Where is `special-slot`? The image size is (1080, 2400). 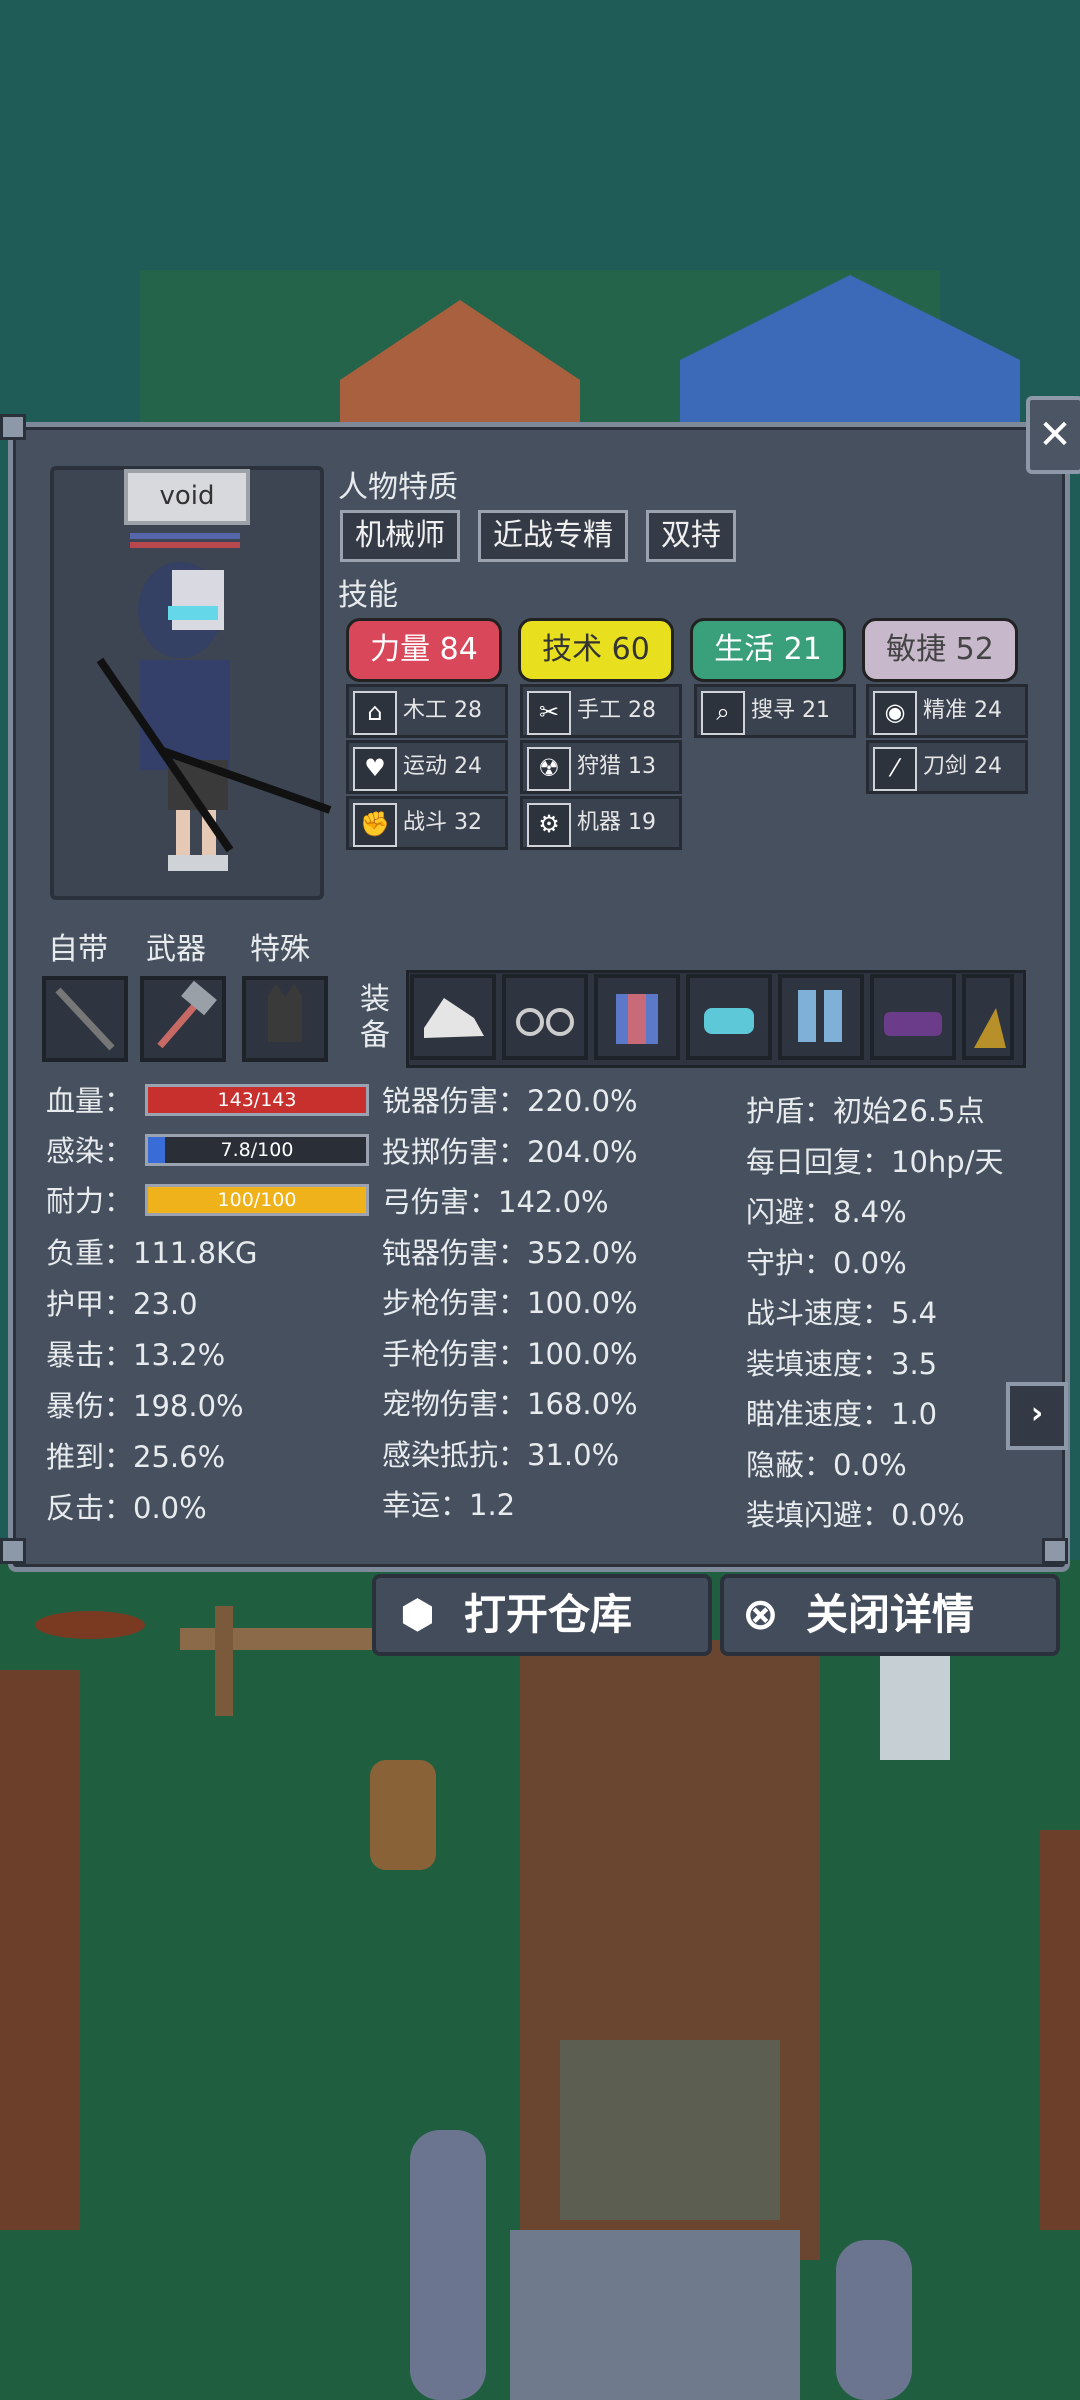
special-slot is located at coordinates (285, 1019).